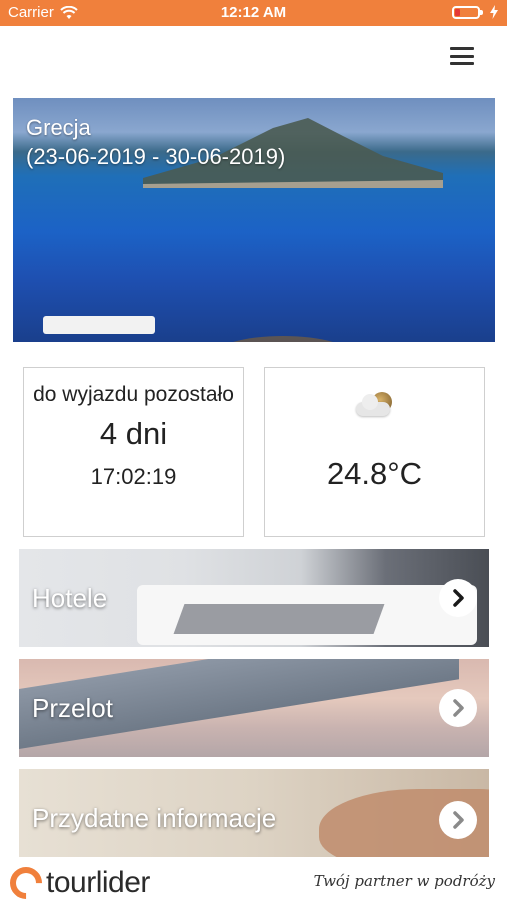 The image size is (507, 900). What do you see at coordinates (156, 156) in the screenshot?
I see `trip-dates: (23-06-2019 - 30-06-2019)` at bounding box center [156, 156].